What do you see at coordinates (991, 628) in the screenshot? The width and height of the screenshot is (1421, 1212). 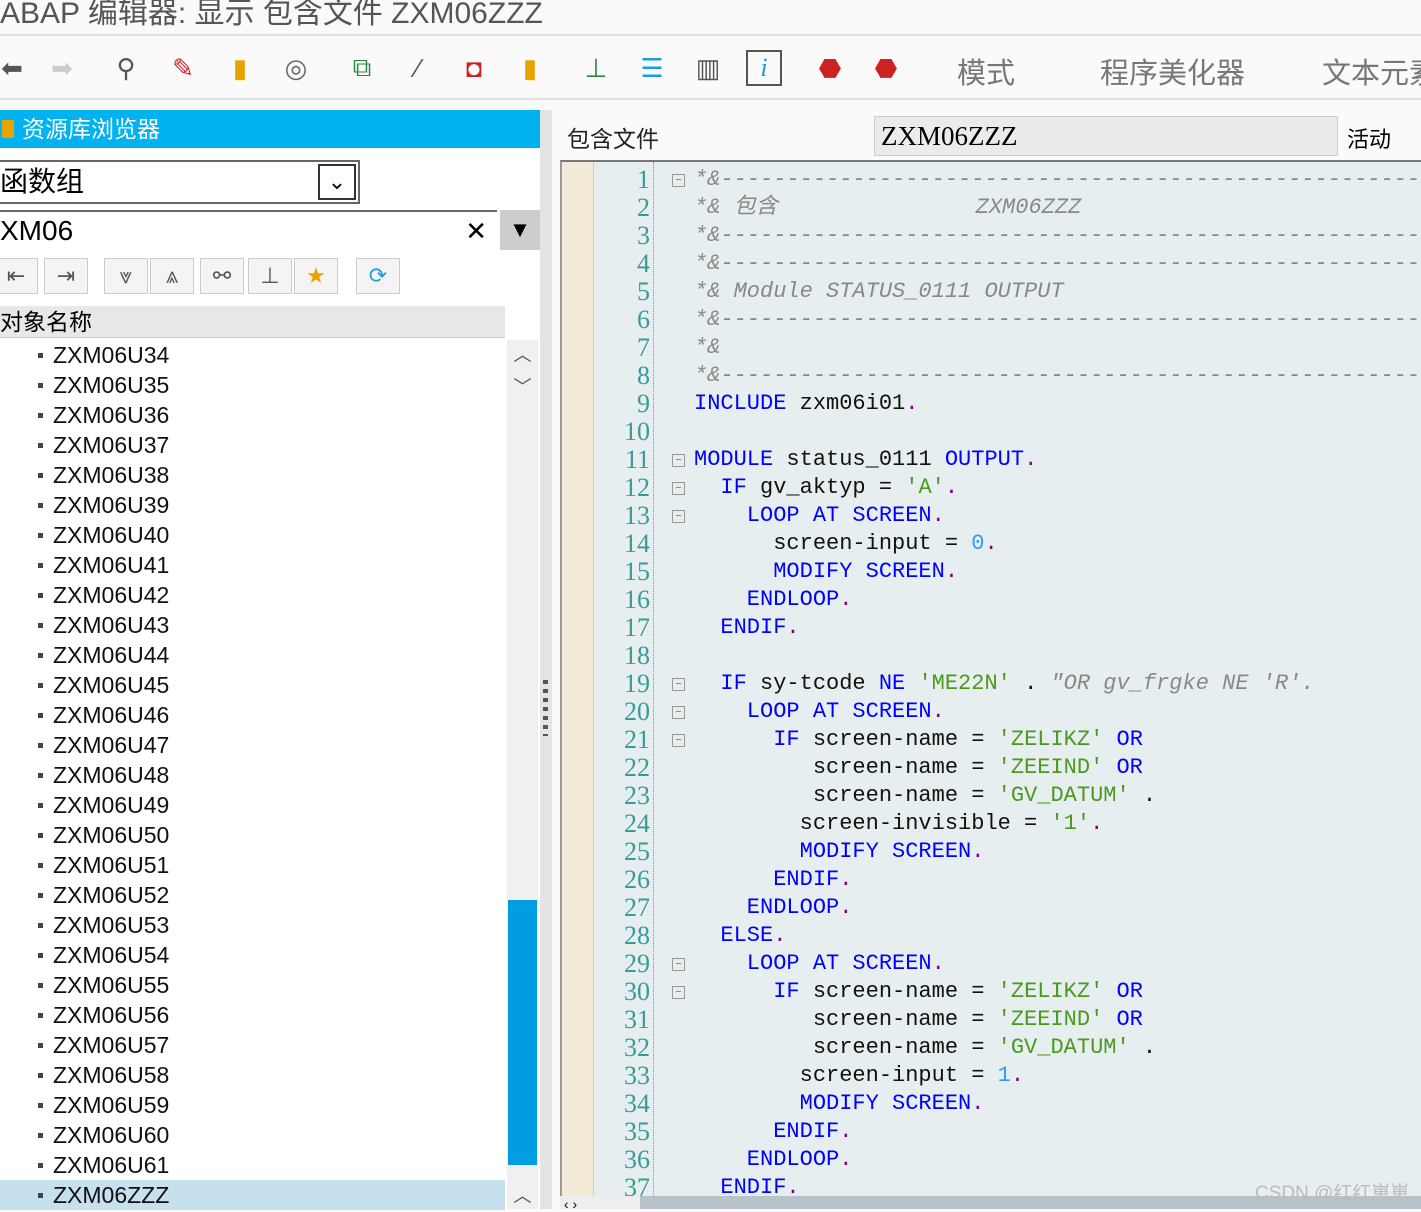 I see `code-line: 17 ENDIF.` at bounding box center [991, 628].